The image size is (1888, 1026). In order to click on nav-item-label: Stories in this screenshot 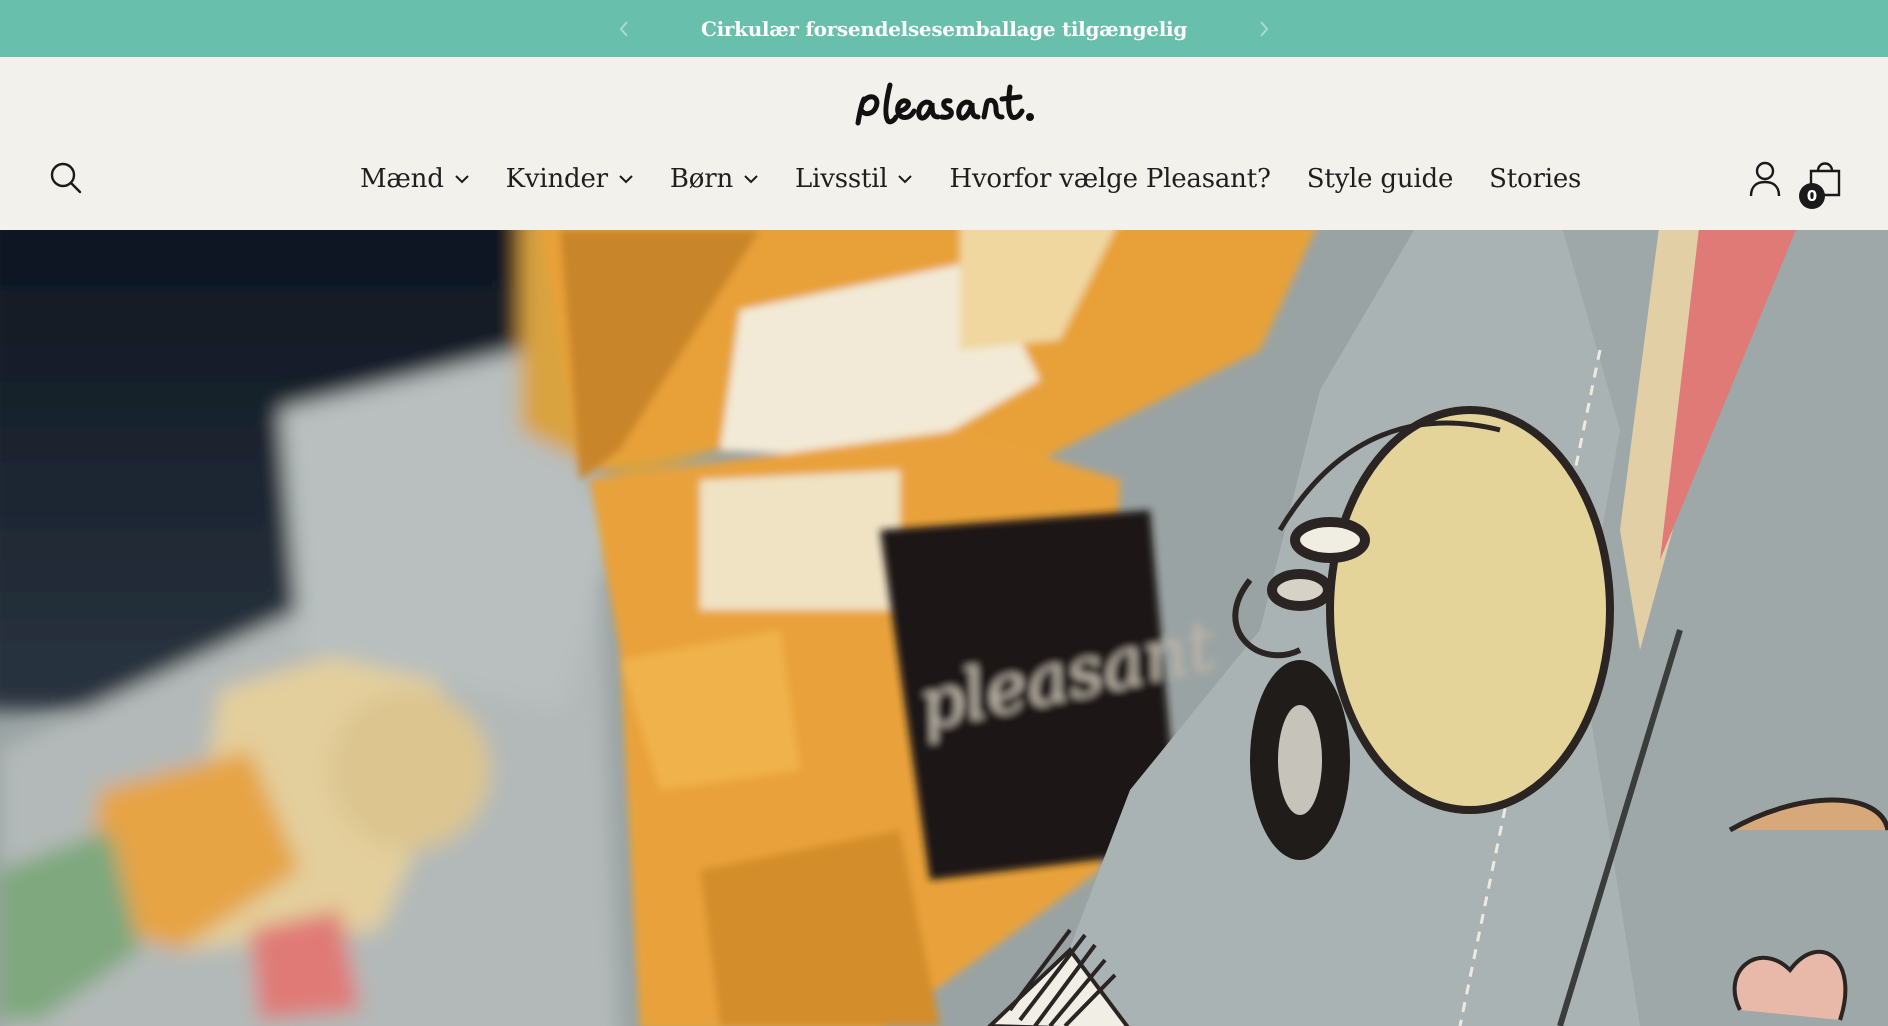, I will do `click(1535, 179)`.